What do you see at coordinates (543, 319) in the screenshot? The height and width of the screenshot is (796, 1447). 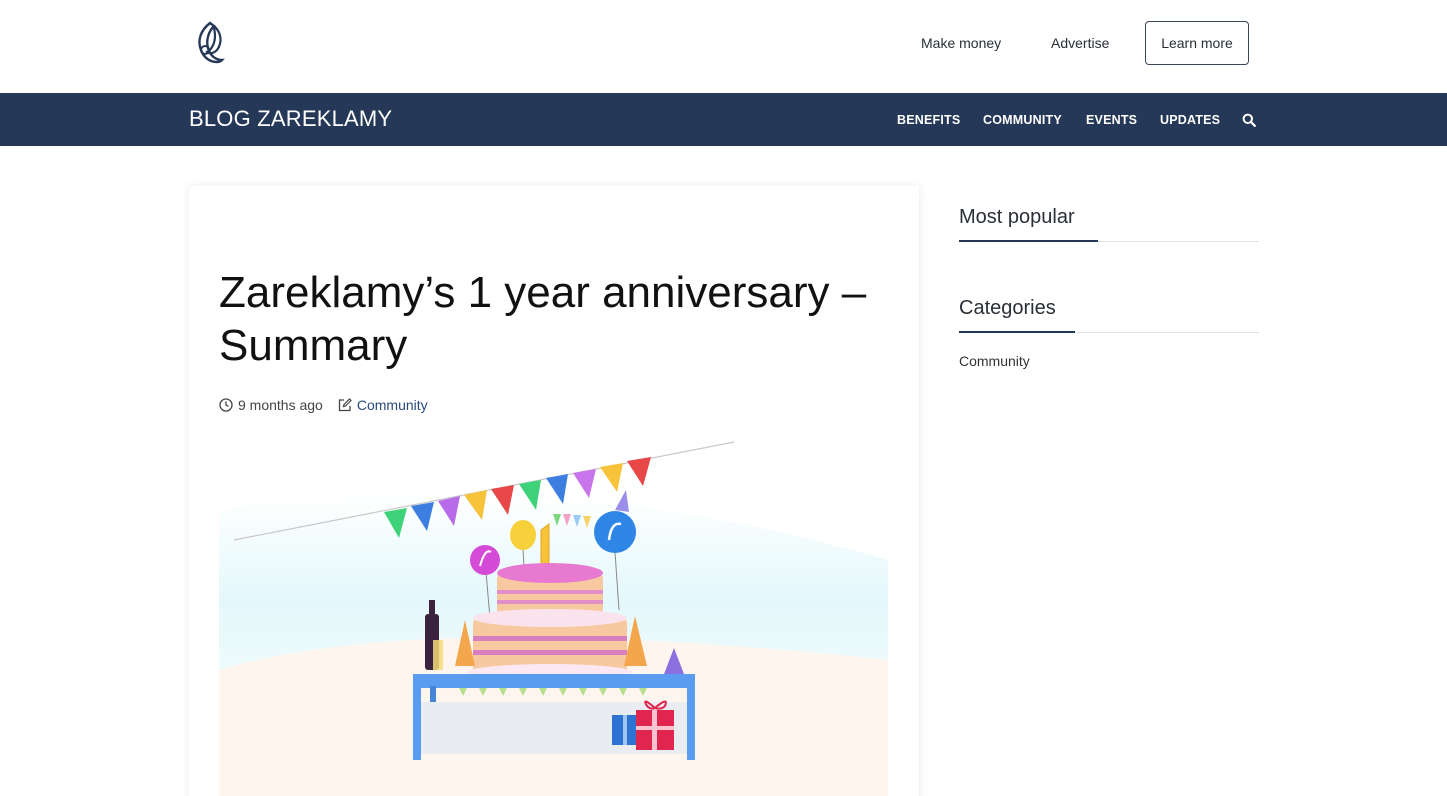 I see `article-title: Zareklamy’s 1 year anniversary – Summary` at bounding box center [543, 319].